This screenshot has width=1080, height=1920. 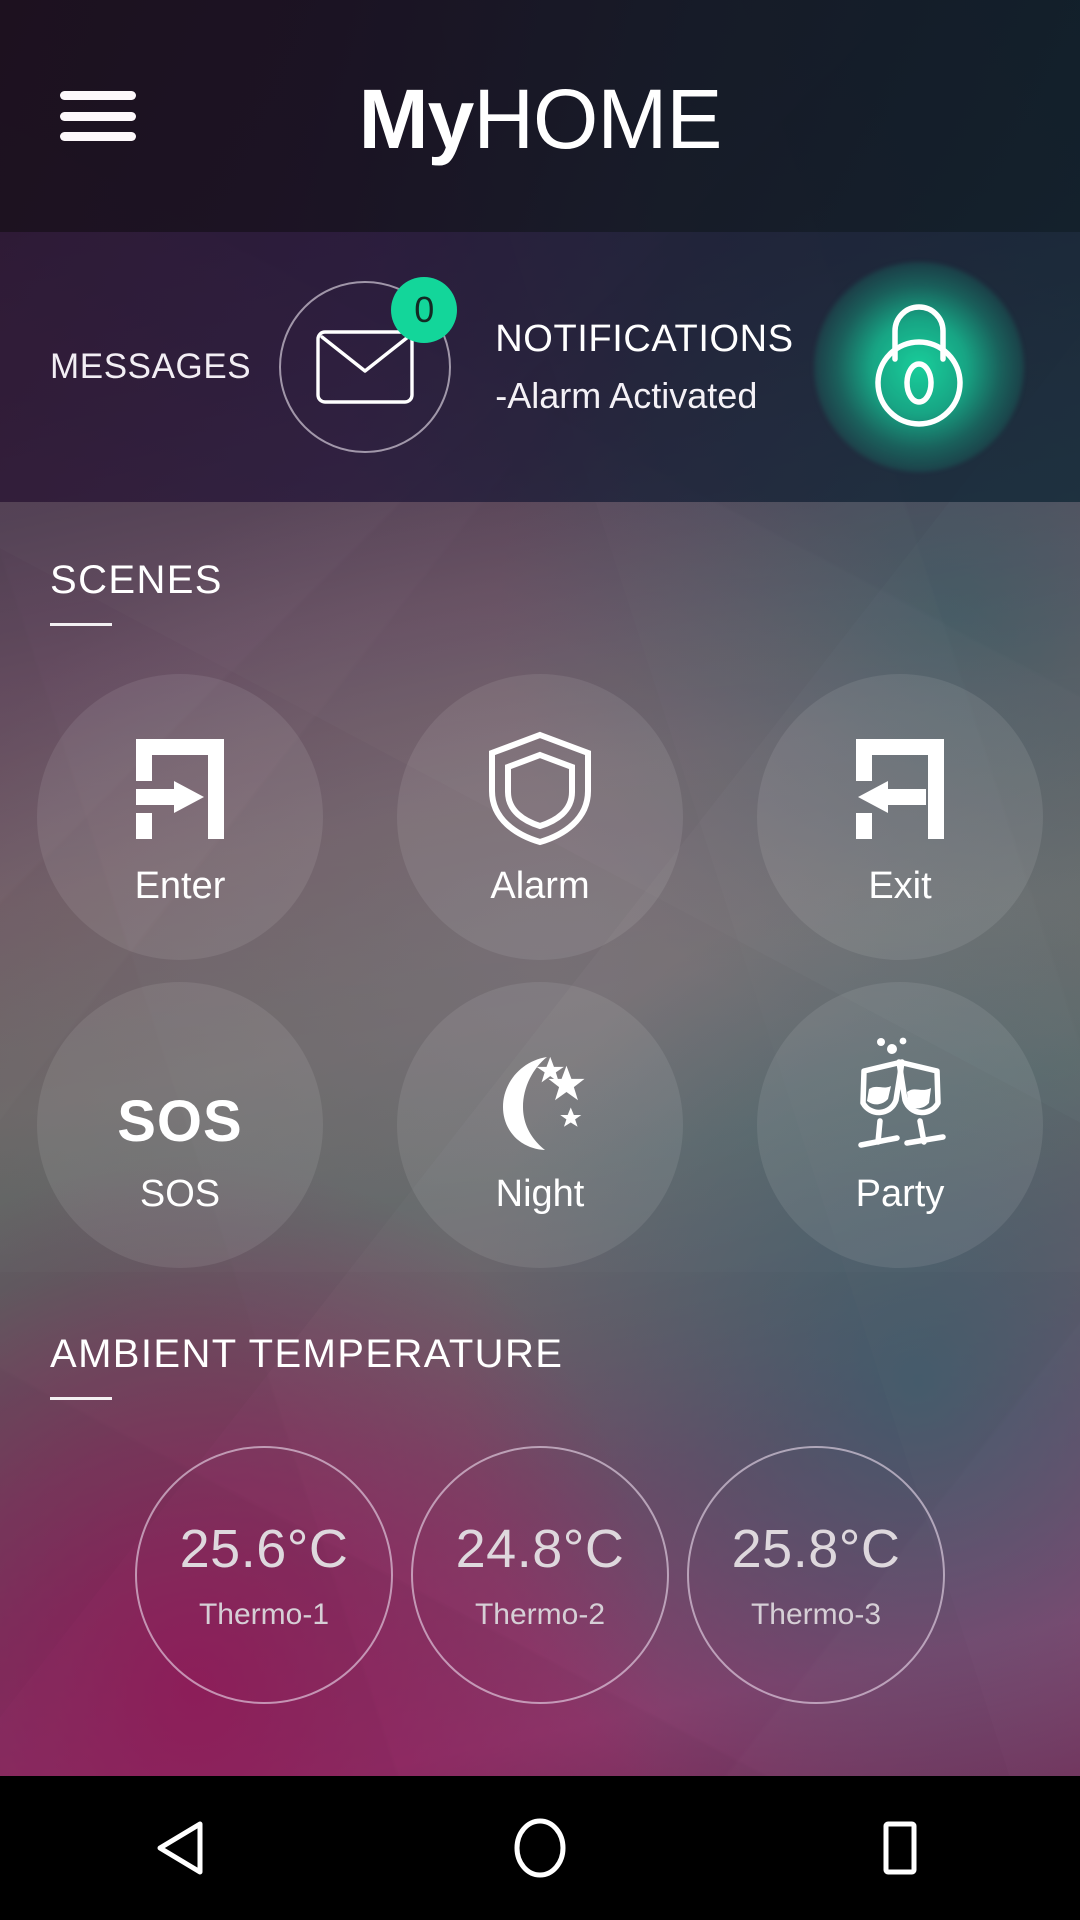 I want to click on back-triangle-icon, so click(x=180, y=1848).